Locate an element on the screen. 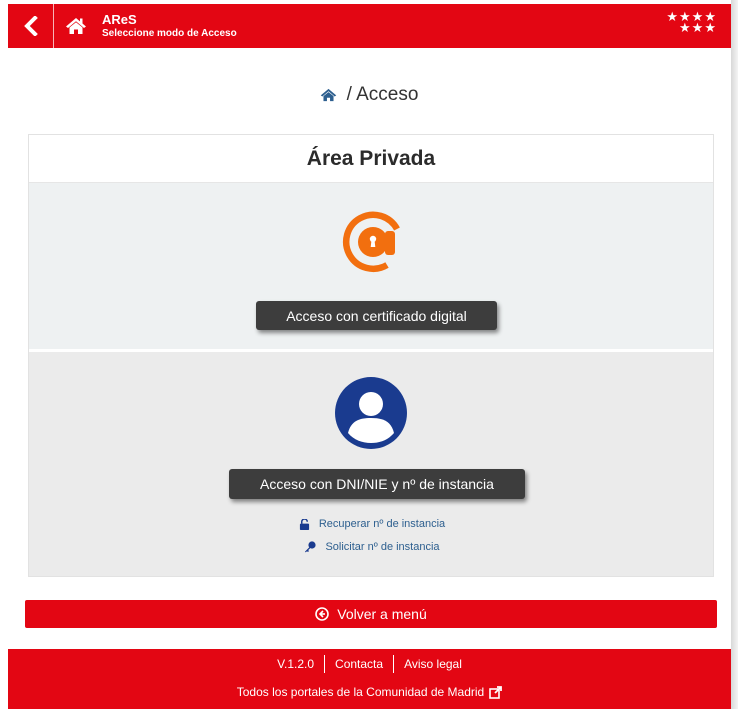 This screenshot has width=738, height=709. recover-instance-link: Recuperar nº de instancia is located at coordinates (372, 524).